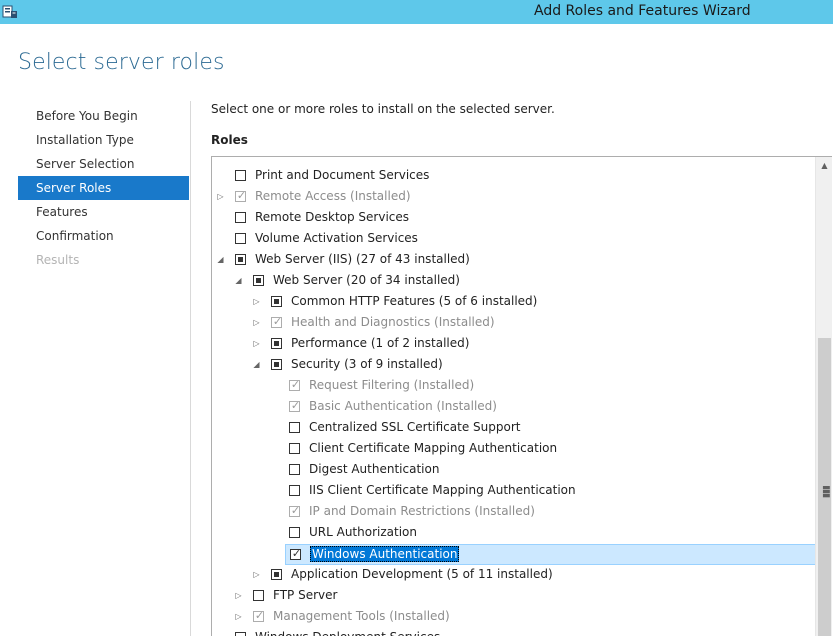 Image resolution: width=833 pixels, height=636 pixels. I want to click on role-label-text: Web Server (IIS) (27 of 43 installed), so click(362, 259).